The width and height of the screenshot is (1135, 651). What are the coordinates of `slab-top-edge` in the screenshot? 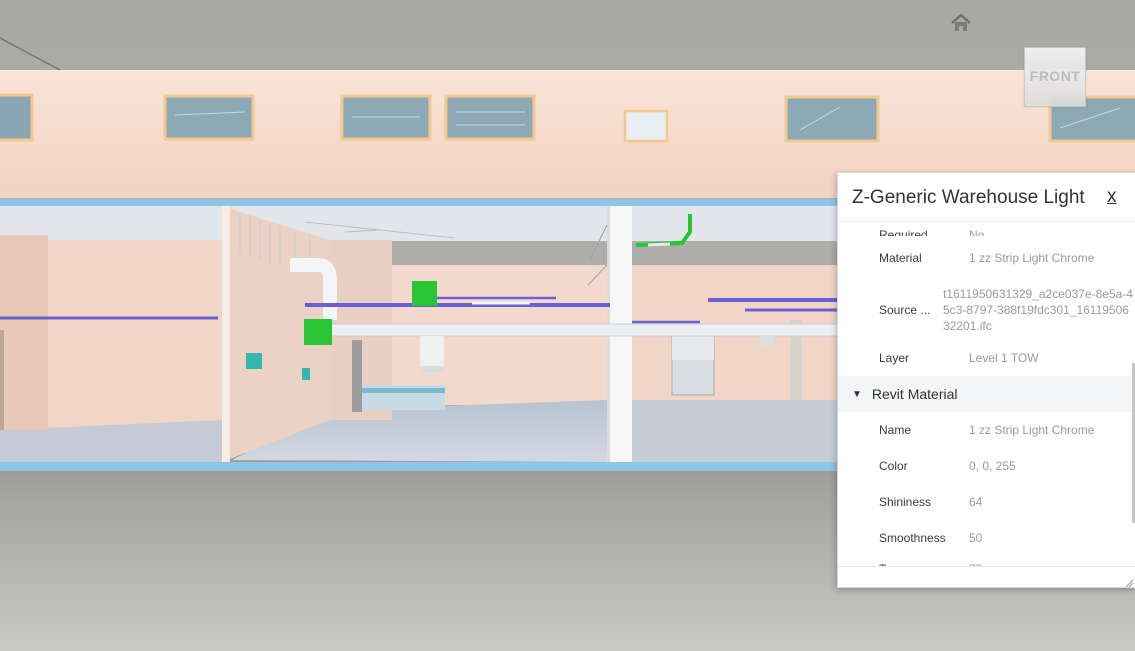 It's located at (420, 202).